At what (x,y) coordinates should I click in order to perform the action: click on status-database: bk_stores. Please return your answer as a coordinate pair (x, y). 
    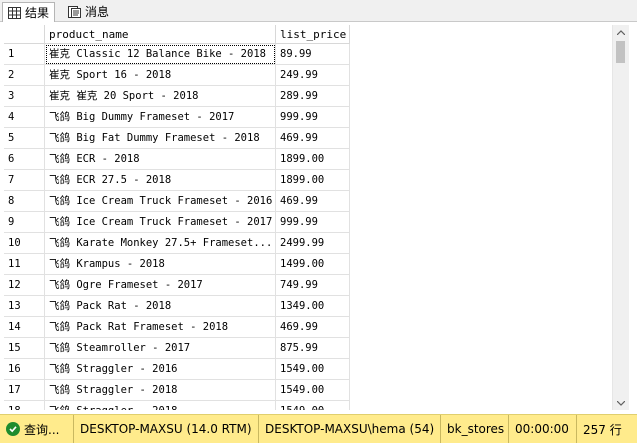
    Looking at the image, I should click on (475, 429).